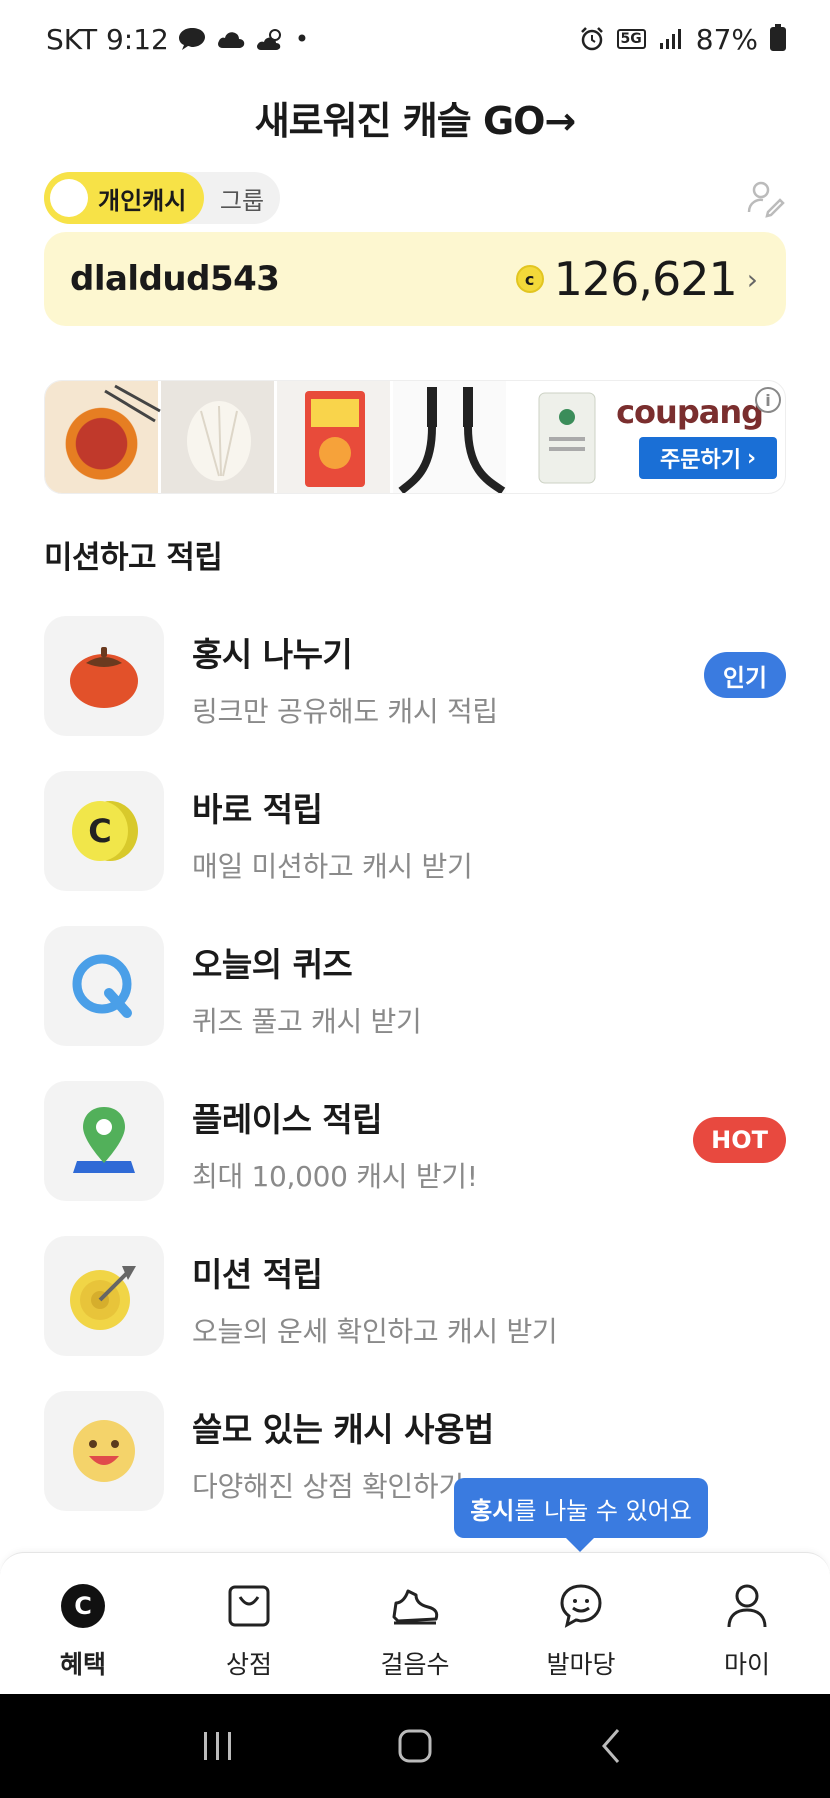 The image size is (830, 1798). I want to click on ad-product-image-snack, so click(335, 437).